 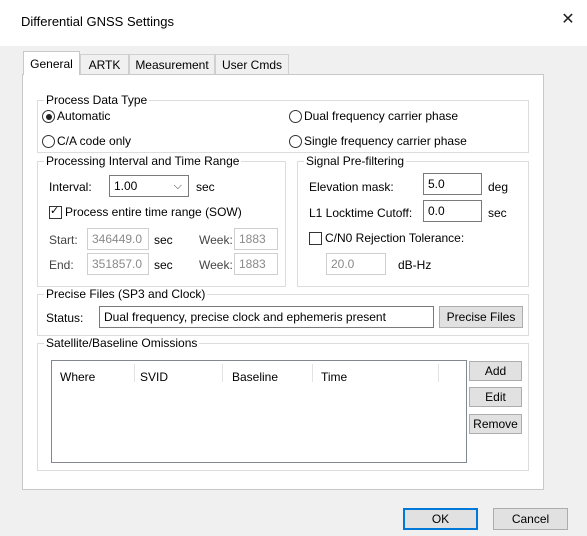 What do you see at coordinates (126, 294) in the screenshot?
I see `precise-files-label: Precise Files (SP3 and Clock)` at bounding box center [126, 294].